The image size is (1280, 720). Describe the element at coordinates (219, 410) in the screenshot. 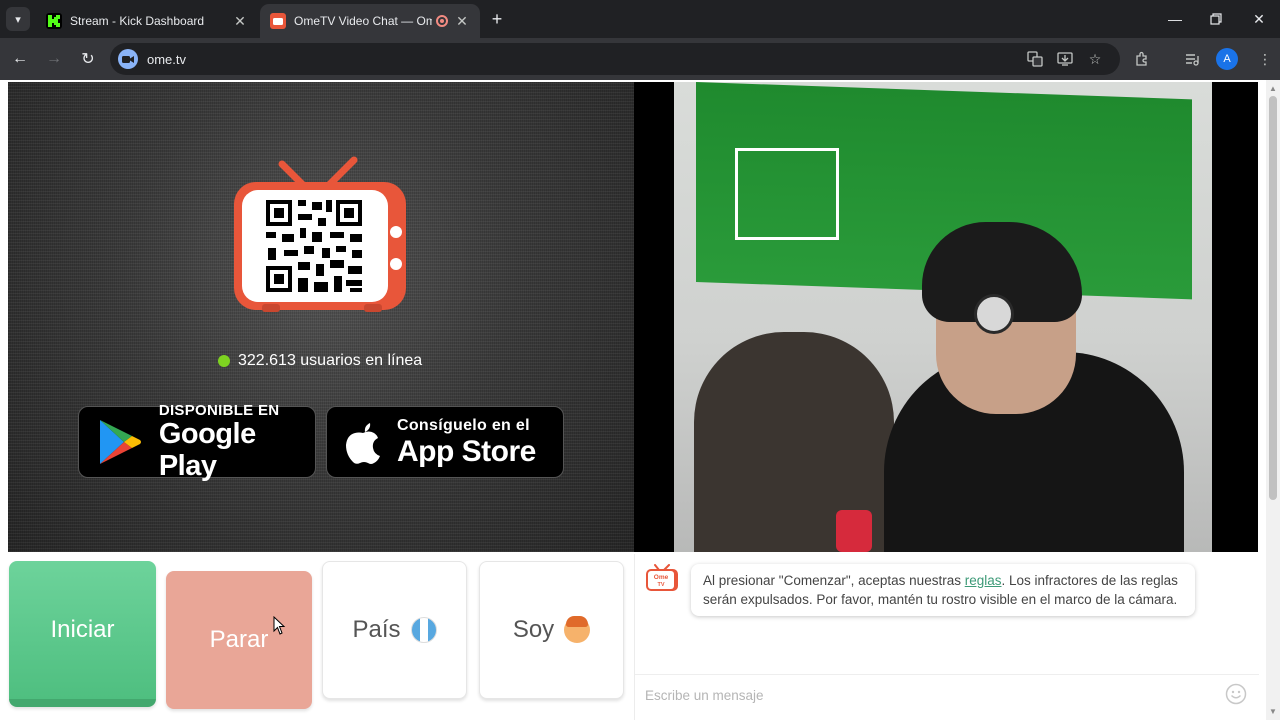

I see `google-play-small-text: DISPONIBLE EN` at that location.